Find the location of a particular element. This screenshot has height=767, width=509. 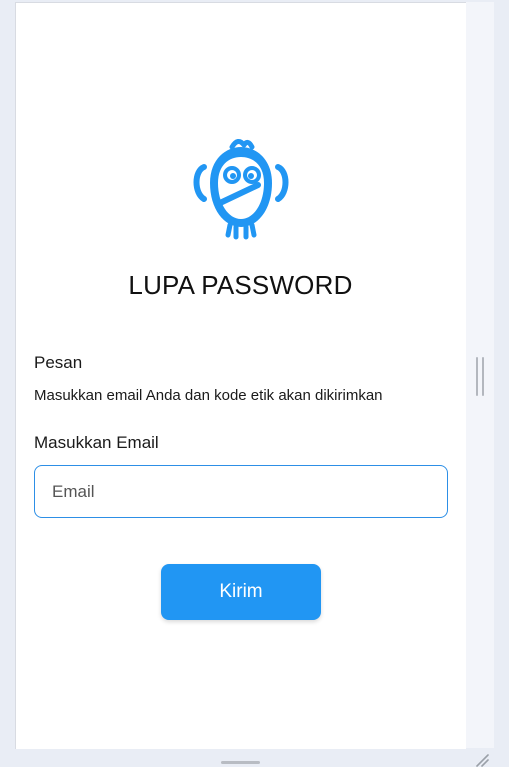

page-title: LUPA PASSWORD is located at coordinates (240, 285).